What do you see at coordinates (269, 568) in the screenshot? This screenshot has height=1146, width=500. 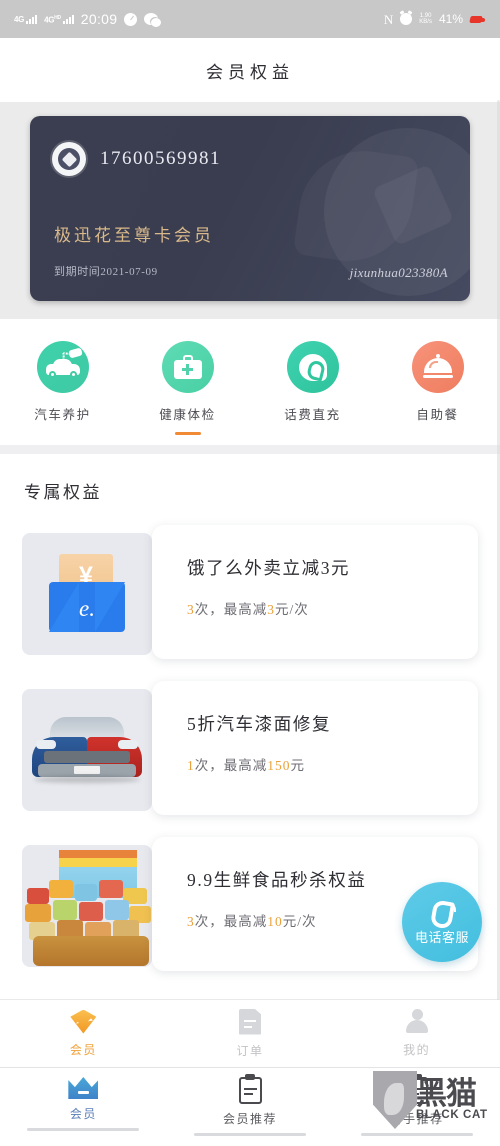 I see `benefit-title: 饿了么外卖立减3元` at bounding box center [269, 568].